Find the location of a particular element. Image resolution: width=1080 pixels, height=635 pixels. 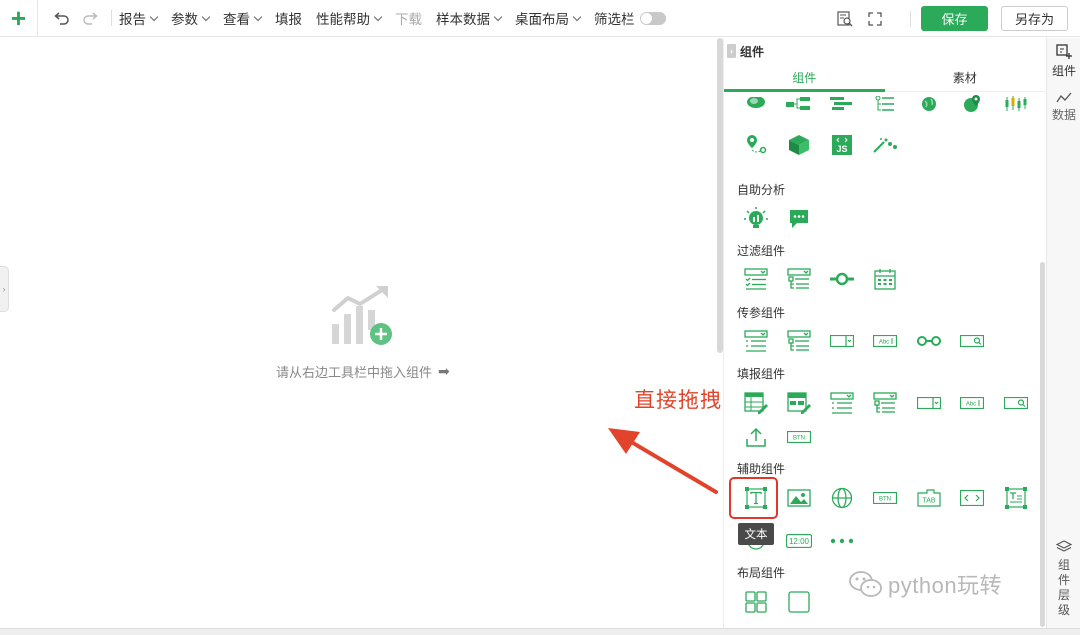

globe-map-icon is located at coordinates (929, 104).